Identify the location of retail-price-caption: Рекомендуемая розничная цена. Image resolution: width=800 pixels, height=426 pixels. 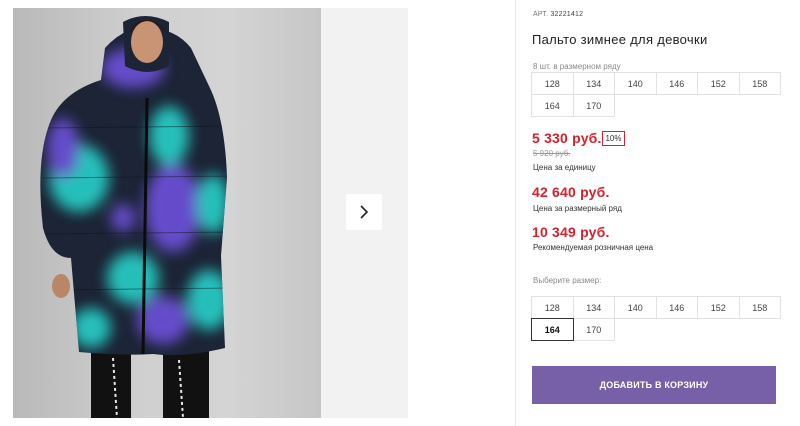
(593, 247).